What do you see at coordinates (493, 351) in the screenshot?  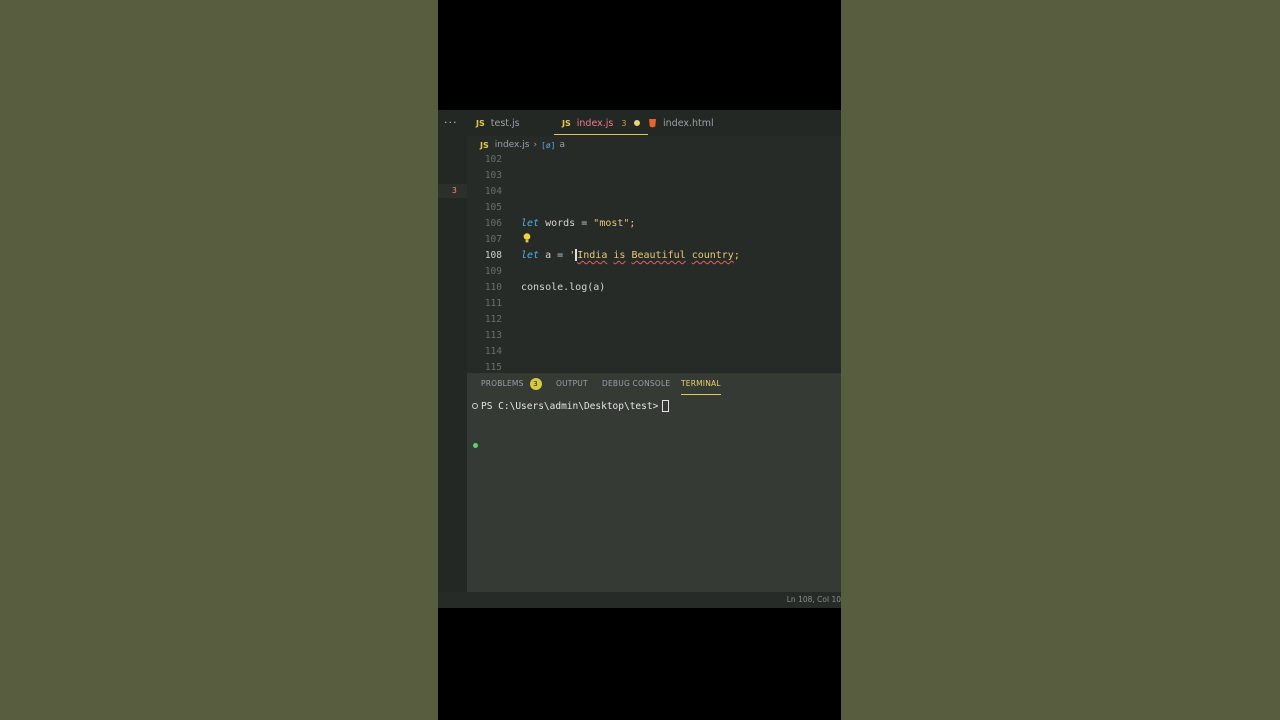 I see `line-number: 114` at bounding box center [493, 351].